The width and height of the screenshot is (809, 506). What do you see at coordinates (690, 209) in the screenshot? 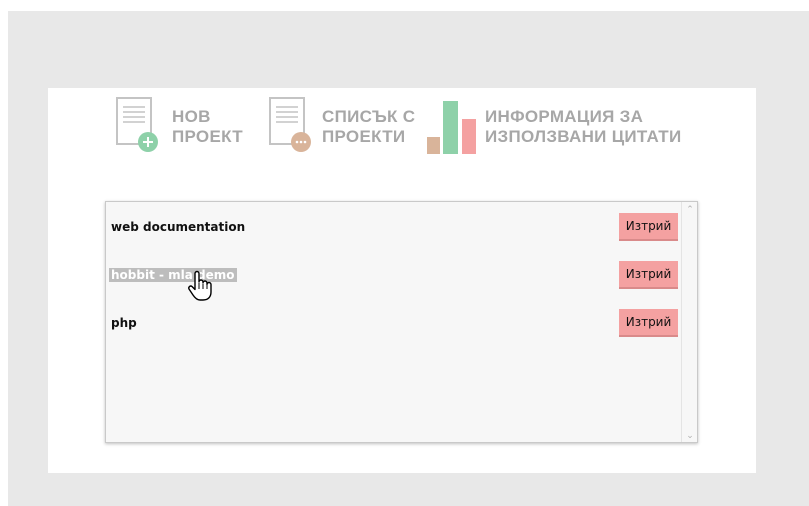
I see `scroll-up-icon: ⌃` at bounding box center [690, 209].